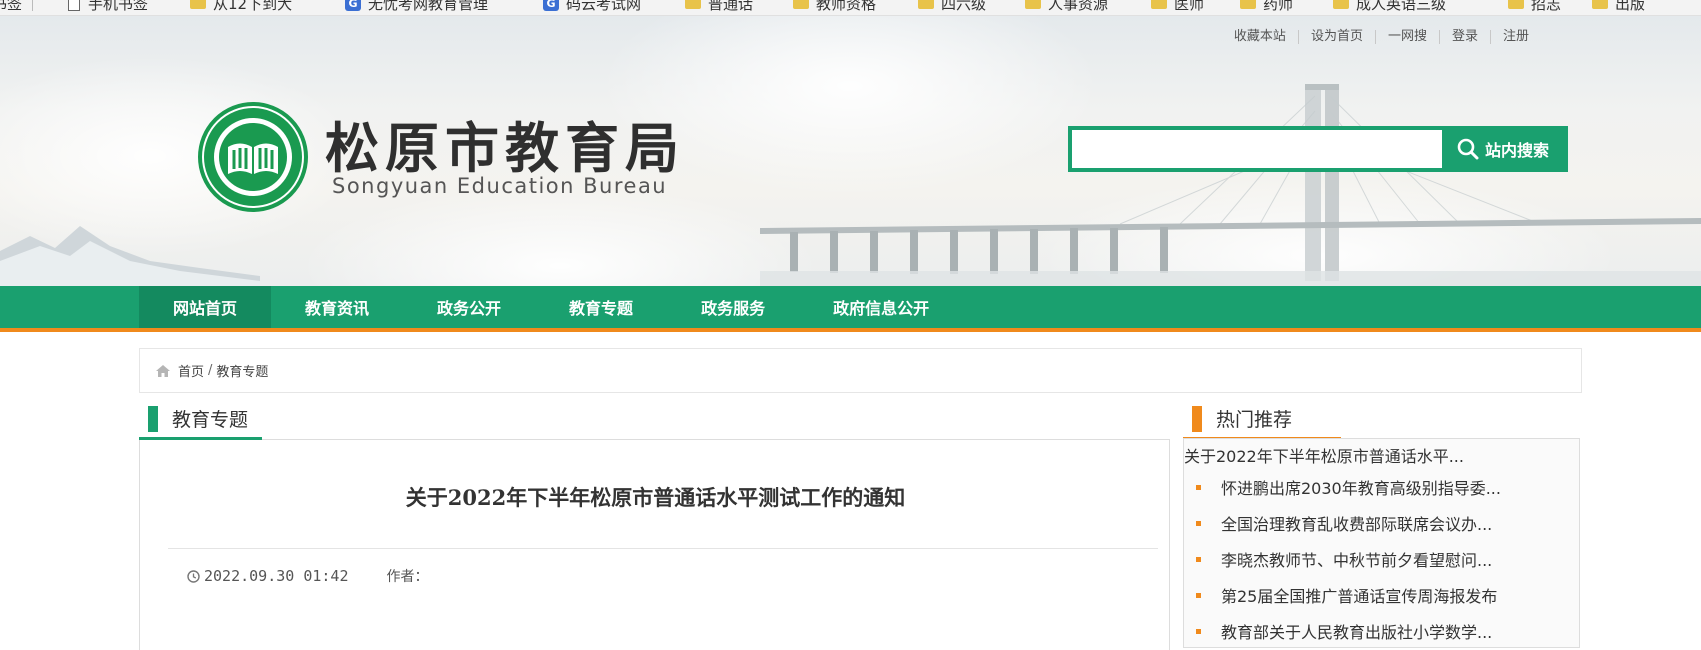  I want to click on register-link: 注册, so click(1515, 37).